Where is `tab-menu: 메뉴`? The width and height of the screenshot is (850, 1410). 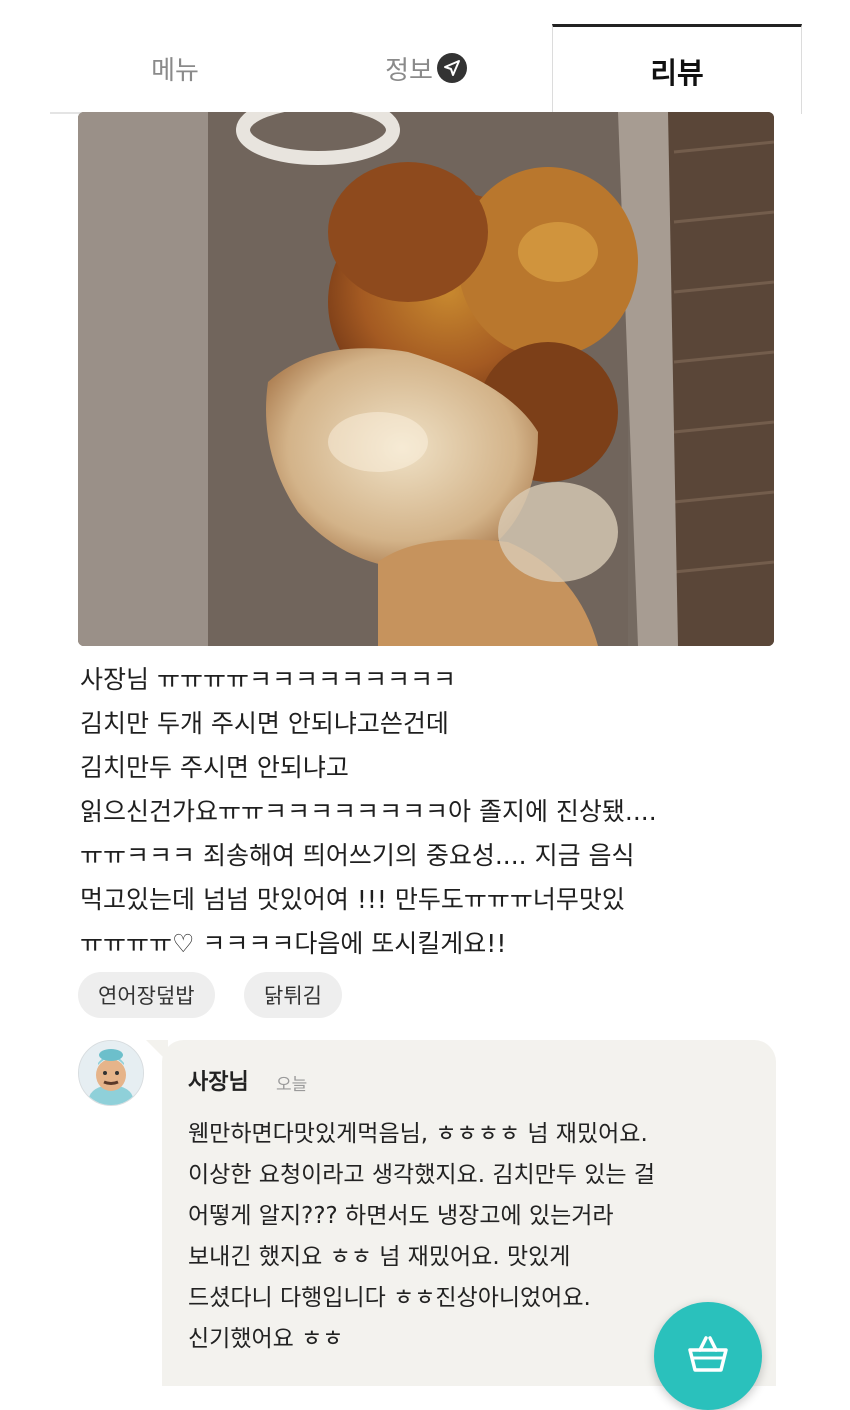 tab-menu: 메뉴 is located at coordinates (175, 68).